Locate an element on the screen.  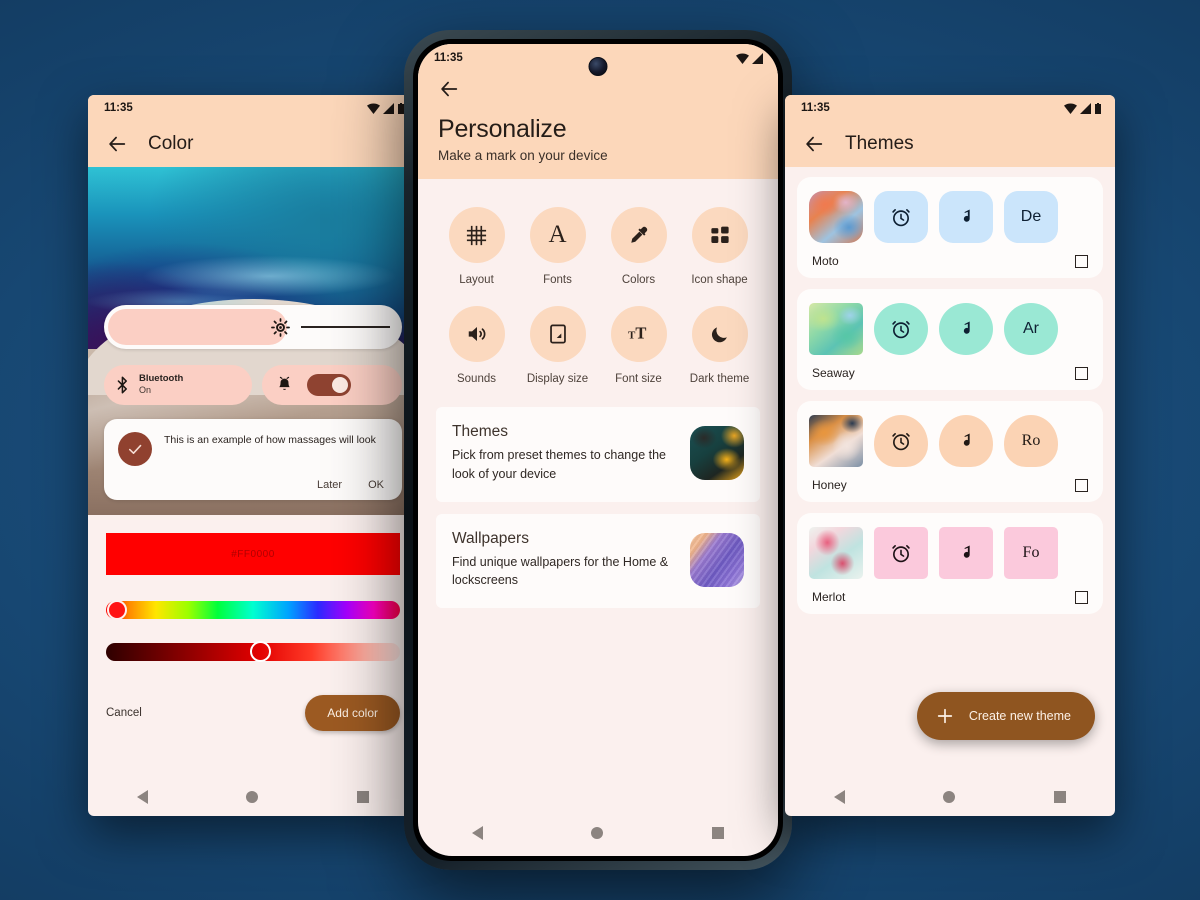
grid-item-colors: Colors is located at coordinates (638, 246).